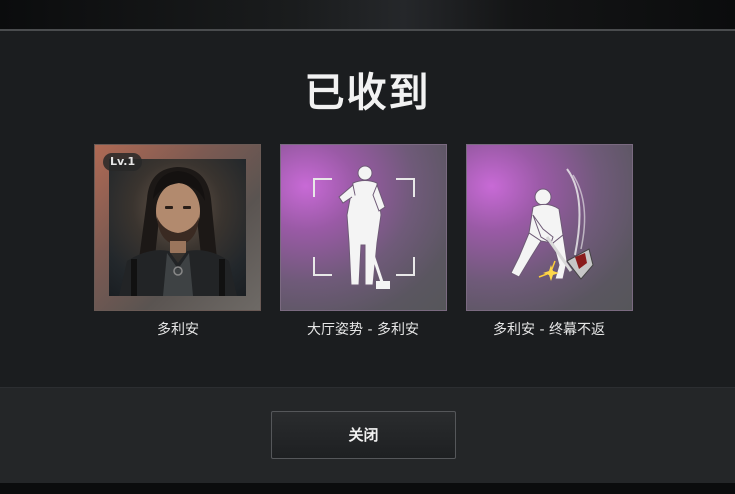 The width and height of the screenshot is (735, 494). Describe the element at coordinates (367, 93) in the screenshot. I see `dialog-title: 已收到` at that location.